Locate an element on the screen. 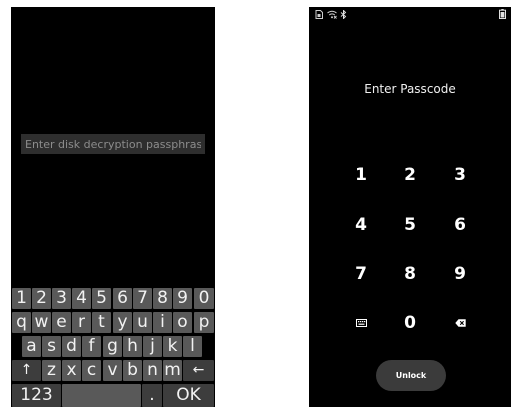 The width and height of the screenshot is (511, 407). key-v: v is located at coordinates (112, 370).